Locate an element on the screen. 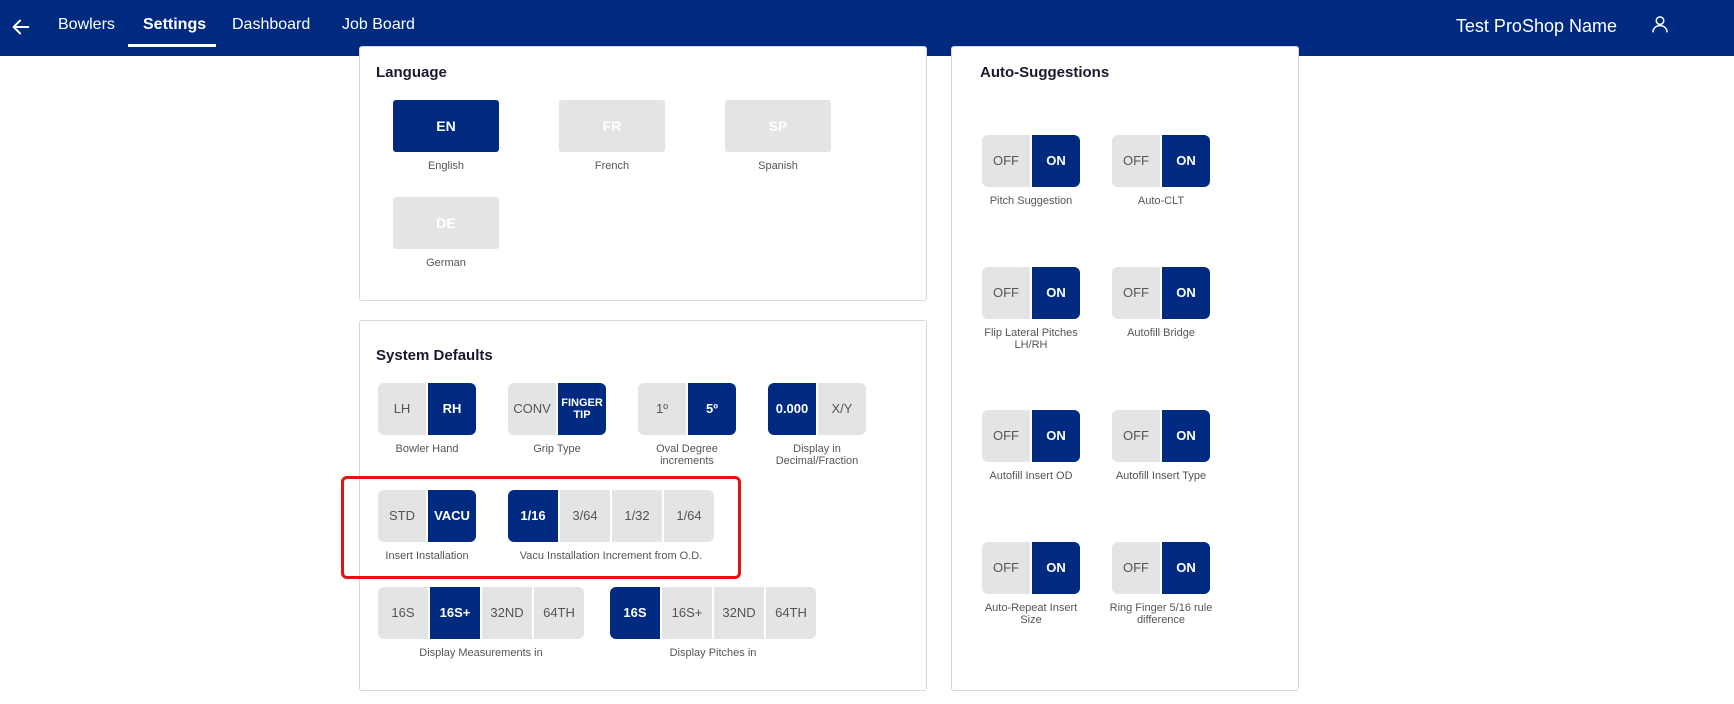 The width and height of the screenshot is (1734, 704). pitches-16s: 16S is located at coordinates (635, 613).